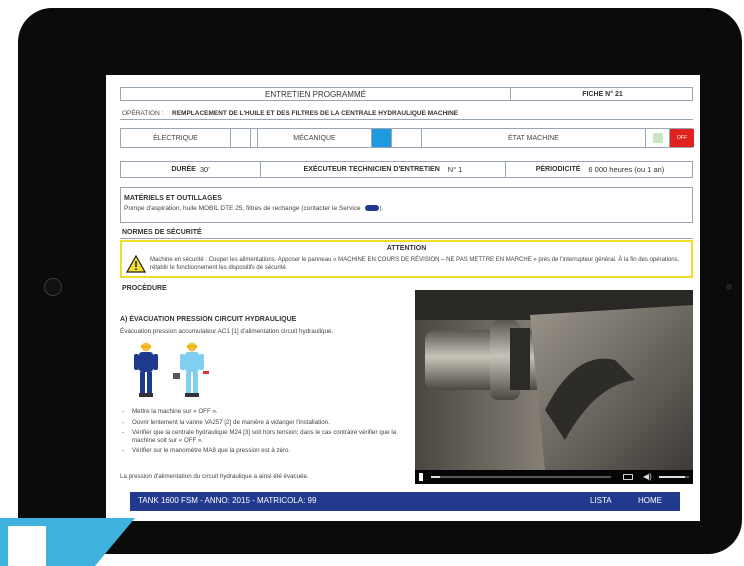  Describe the element at coordinates (173, 198) in the screenshot. I see `materiels-title: MATÉRIELS ET OUTILLAGES` at that location.